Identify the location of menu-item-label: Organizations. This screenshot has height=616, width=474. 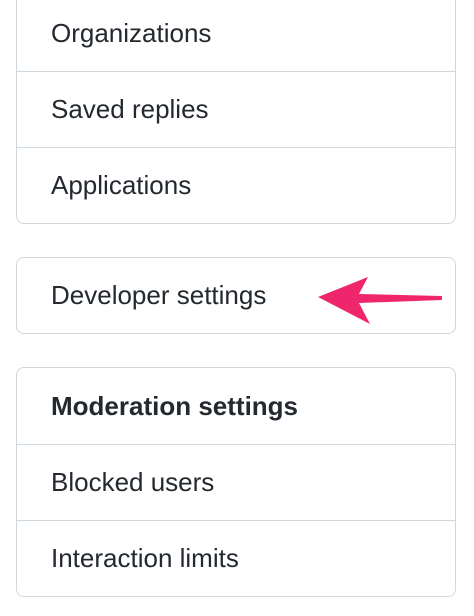
(131, 32).